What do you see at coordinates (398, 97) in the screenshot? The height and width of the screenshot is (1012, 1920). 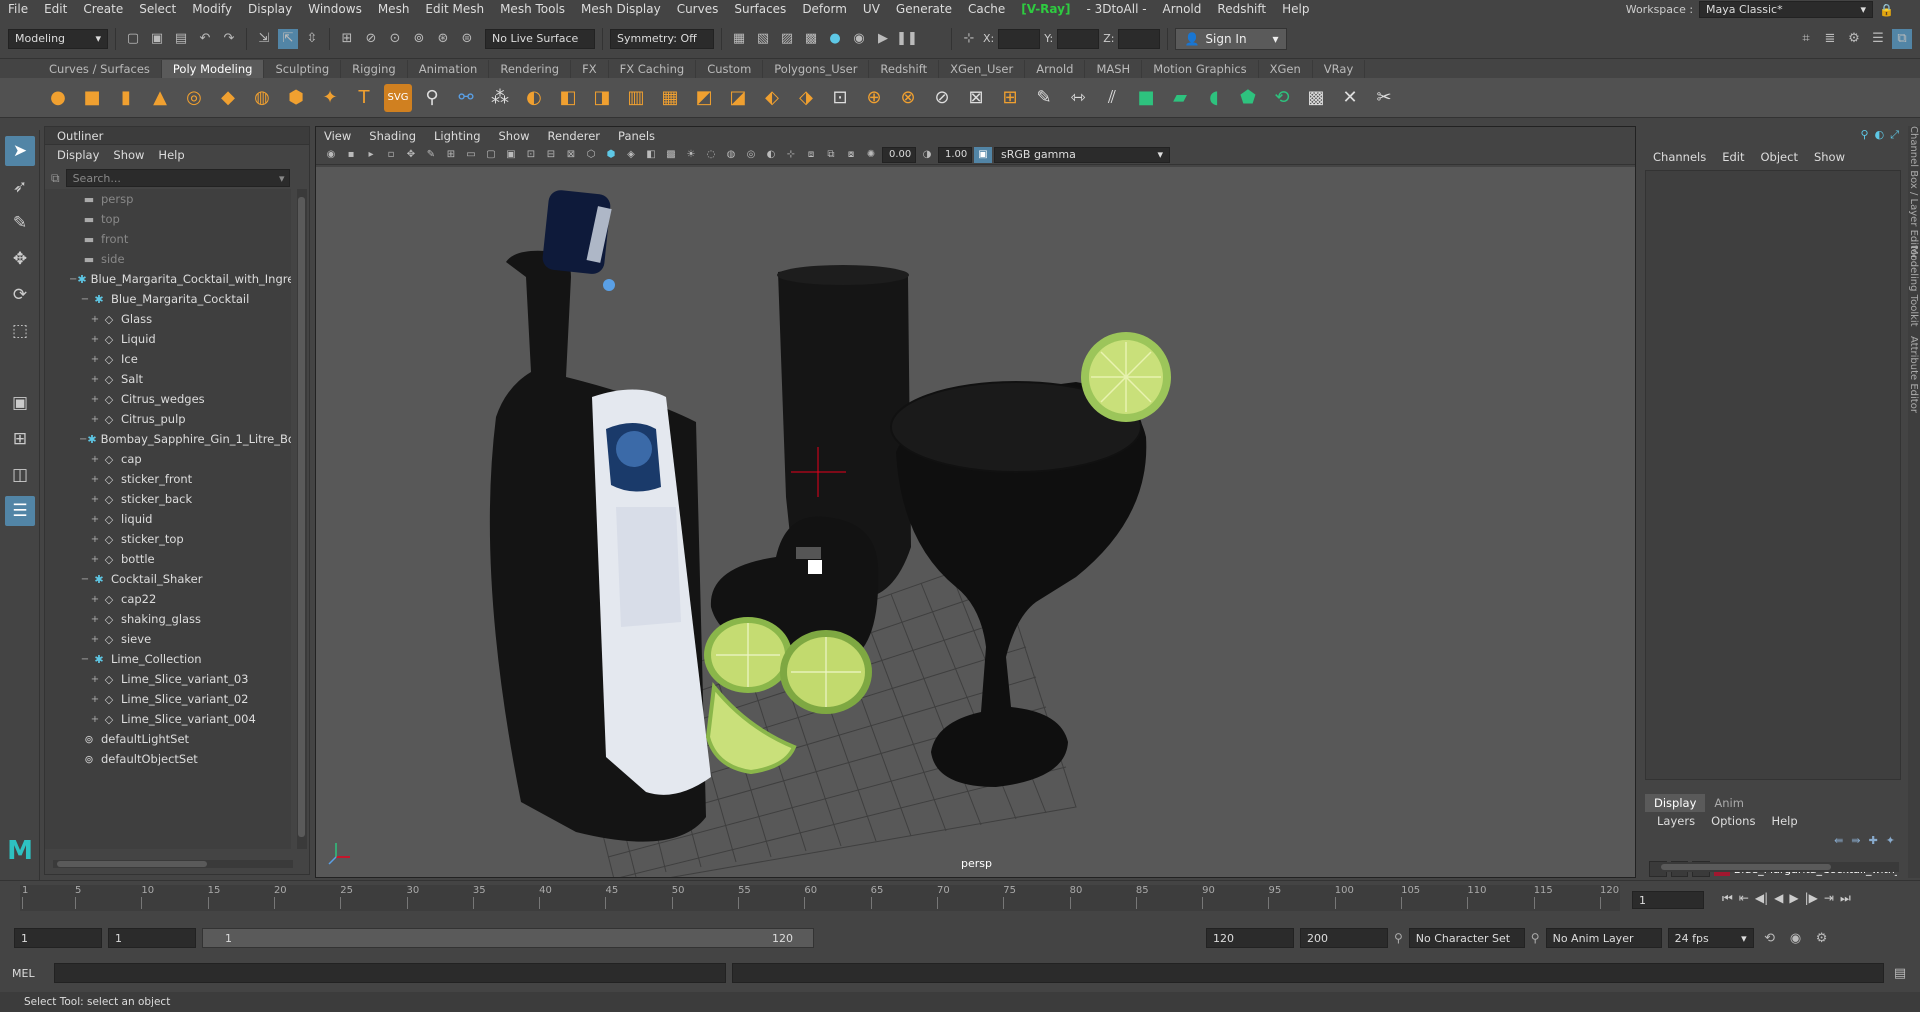 I see `svg-icon: SVG` at bounding box center [398, 97].